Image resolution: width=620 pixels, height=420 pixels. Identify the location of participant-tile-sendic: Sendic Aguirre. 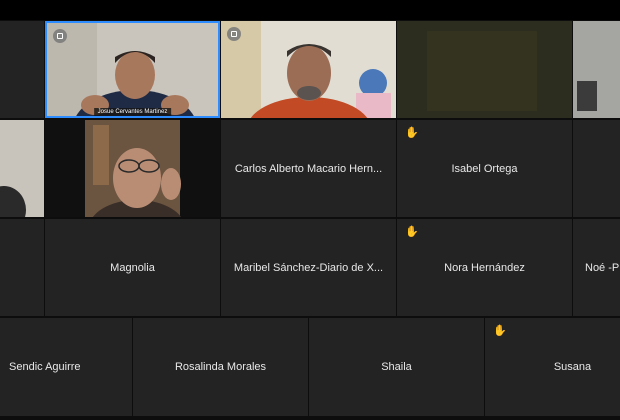
(66, 367).